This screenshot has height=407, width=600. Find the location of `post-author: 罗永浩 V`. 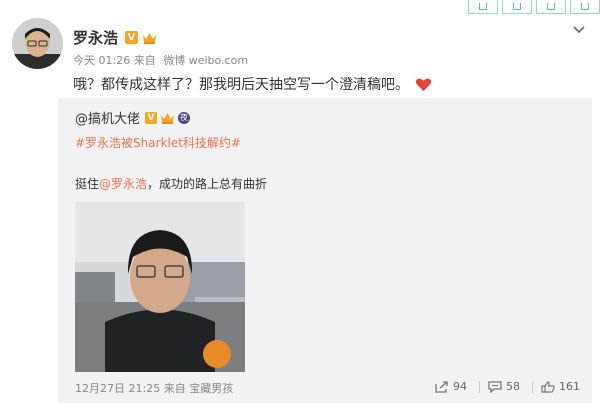

post-author: 罗永浩 V is located at coordinates (115, 37).